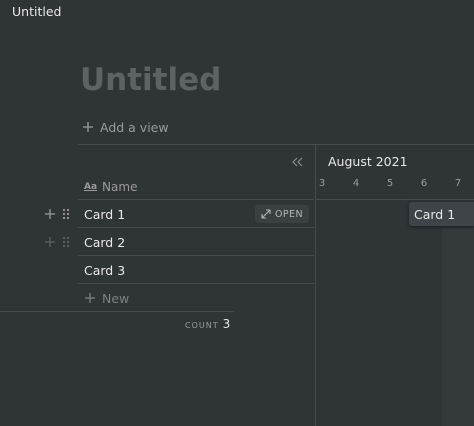  What do you see at coordinates (435, 214) in the screenshot?
I see `timeline-card-label: Card 1` at bounding box center [435, 214].